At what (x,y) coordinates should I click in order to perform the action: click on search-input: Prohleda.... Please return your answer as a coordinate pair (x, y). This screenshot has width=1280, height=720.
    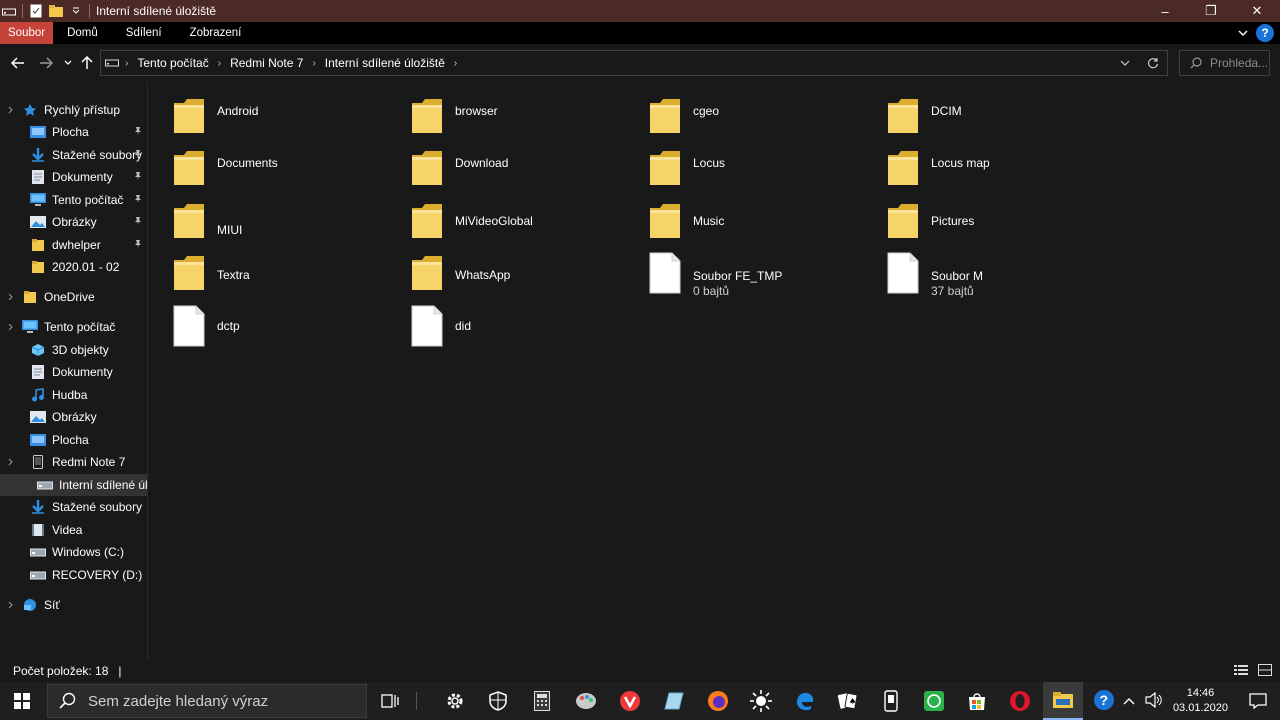
    Looking at the image, I should click on (1224, 63).